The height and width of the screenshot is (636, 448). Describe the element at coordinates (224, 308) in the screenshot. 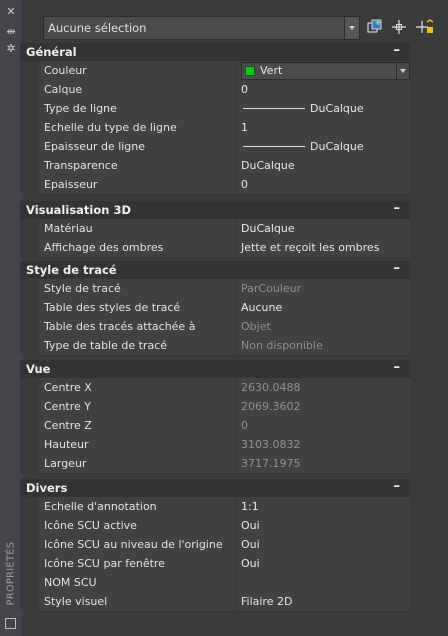

I see `property-row: Table des styles de tracé Aucune` at that location.